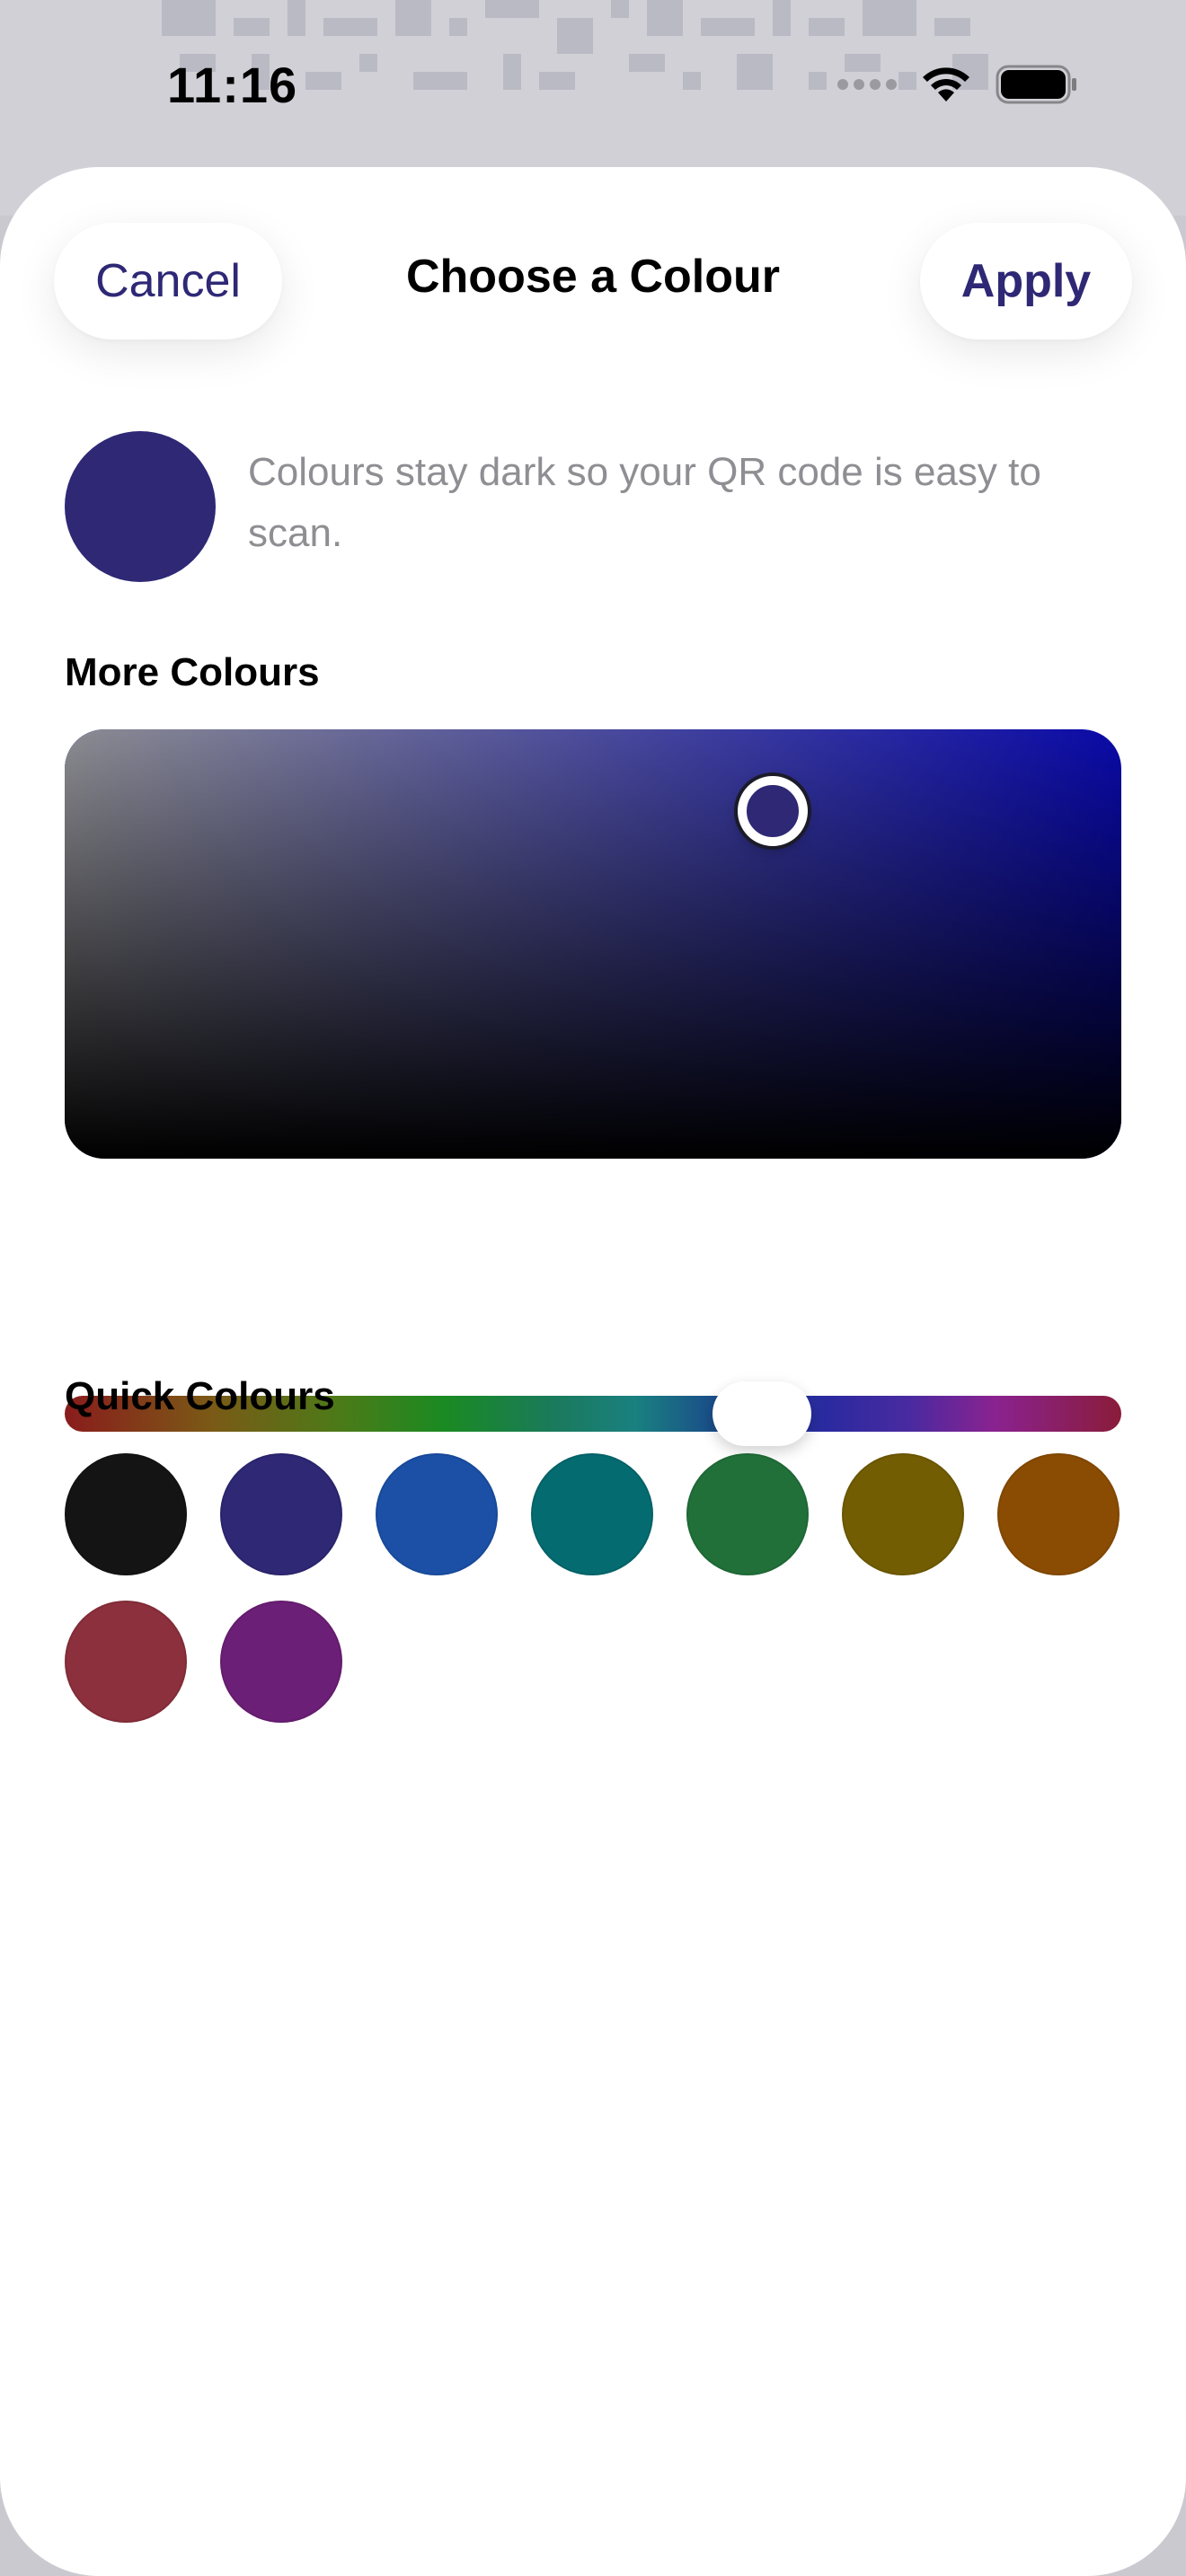 Image resolution: width=1186 pixels, height=2576 pixels. I want to click on hue-slider-thumb, so click(762, 1413).